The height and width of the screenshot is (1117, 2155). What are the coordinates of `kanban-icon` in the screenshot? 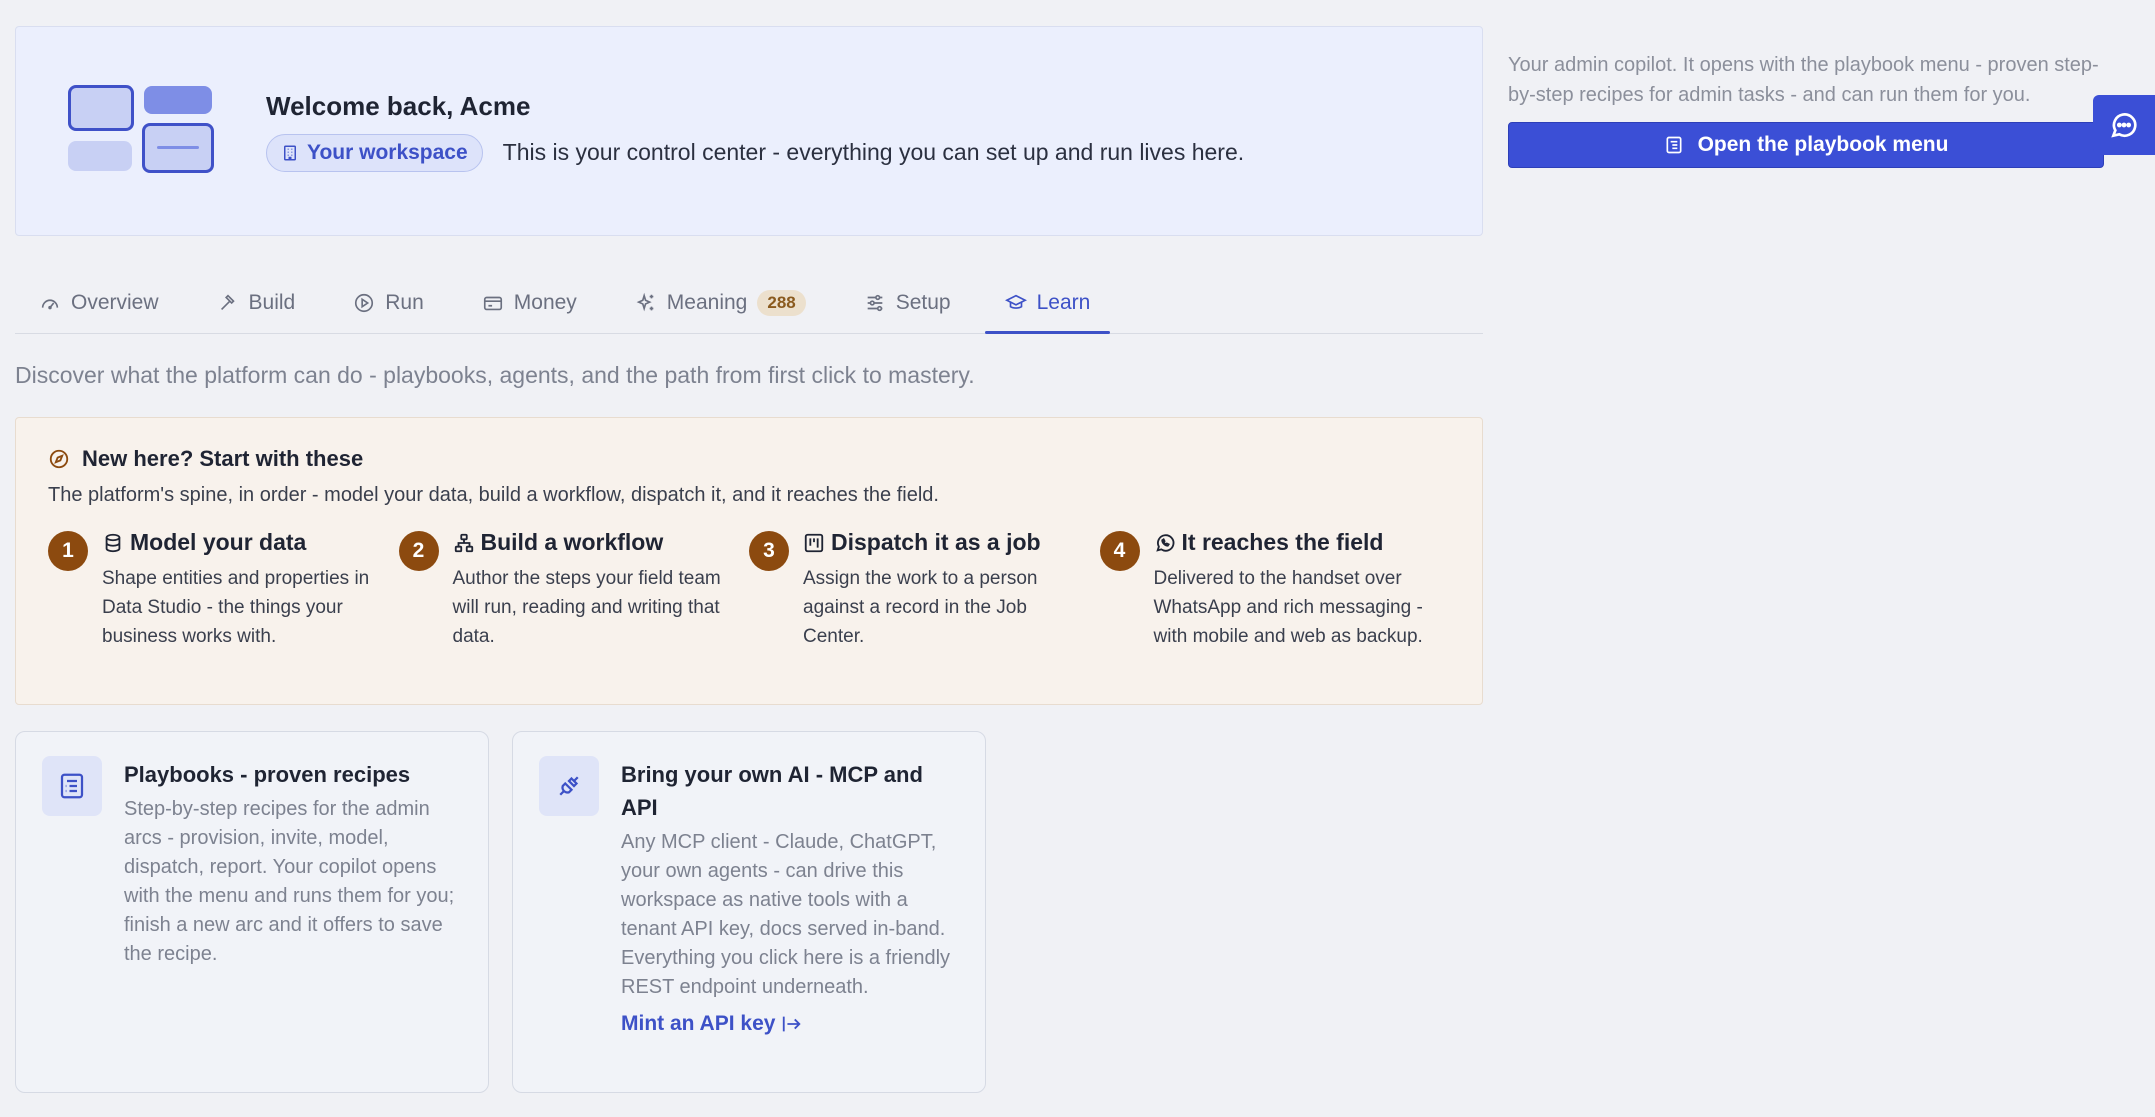 It's located at (814, 542).